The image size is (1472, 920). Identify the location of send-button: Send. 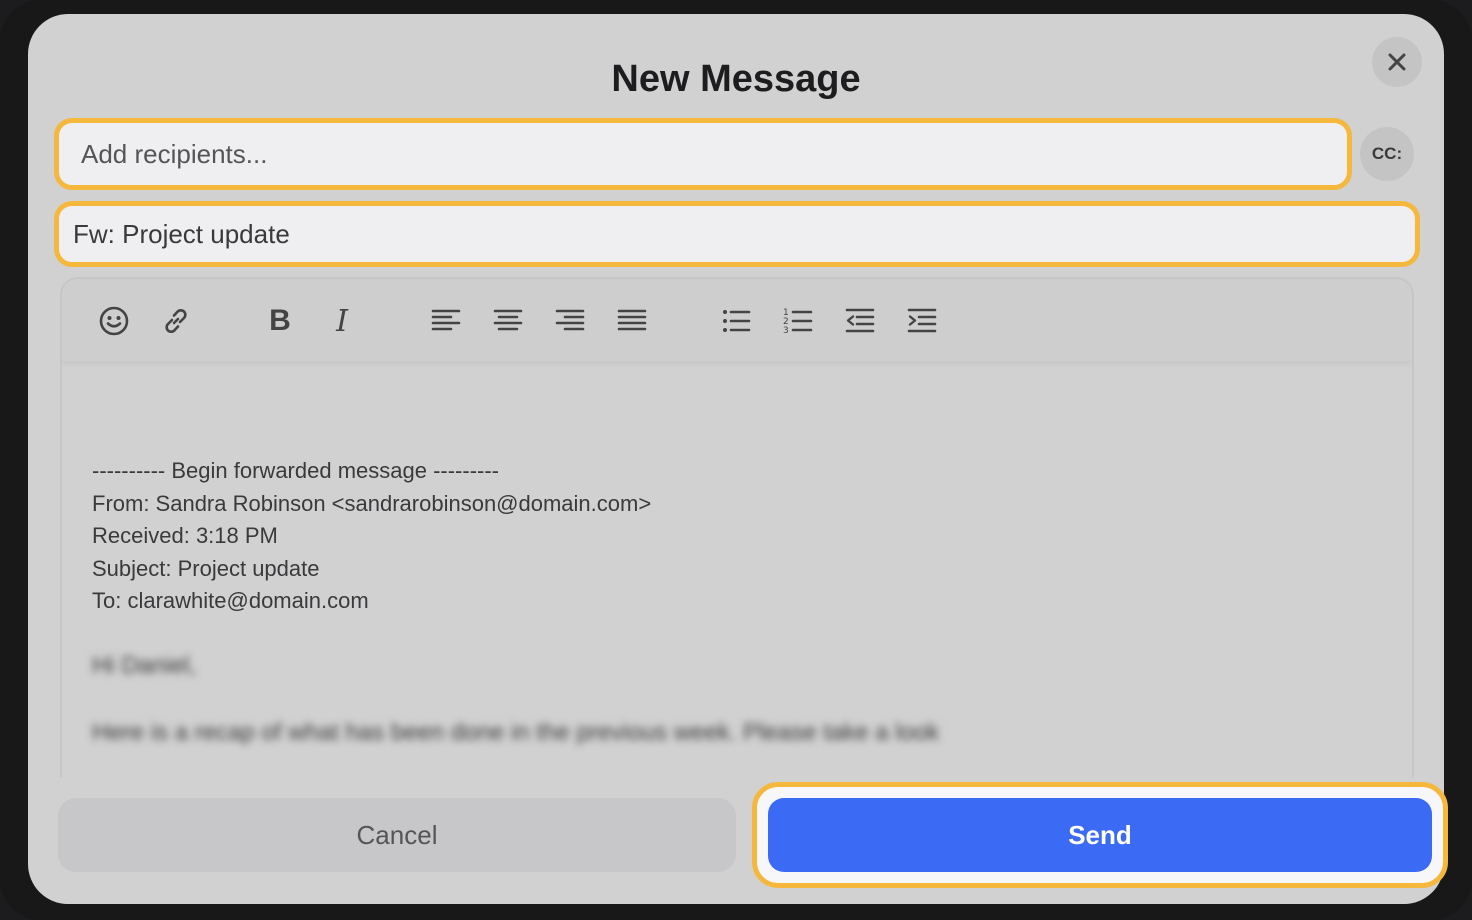
(1100, 835).